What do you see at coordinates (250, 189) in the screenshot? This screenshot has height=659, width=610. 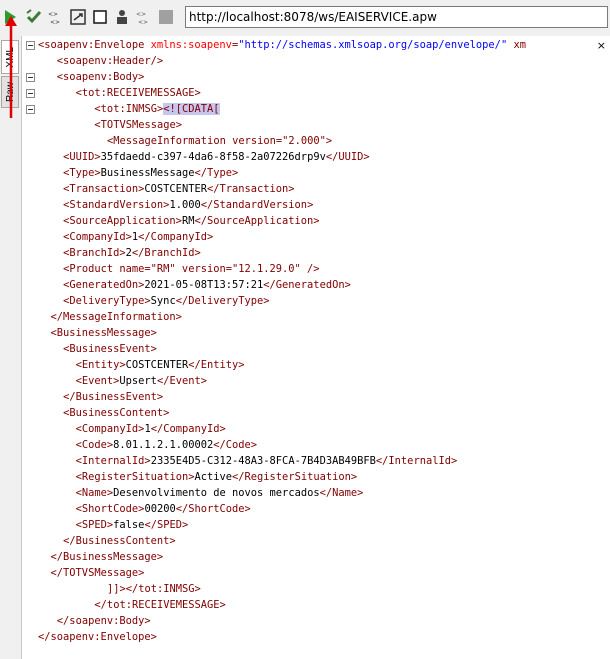 I see `xml-tag: </Transaction>` at bounding box center [250, 189].